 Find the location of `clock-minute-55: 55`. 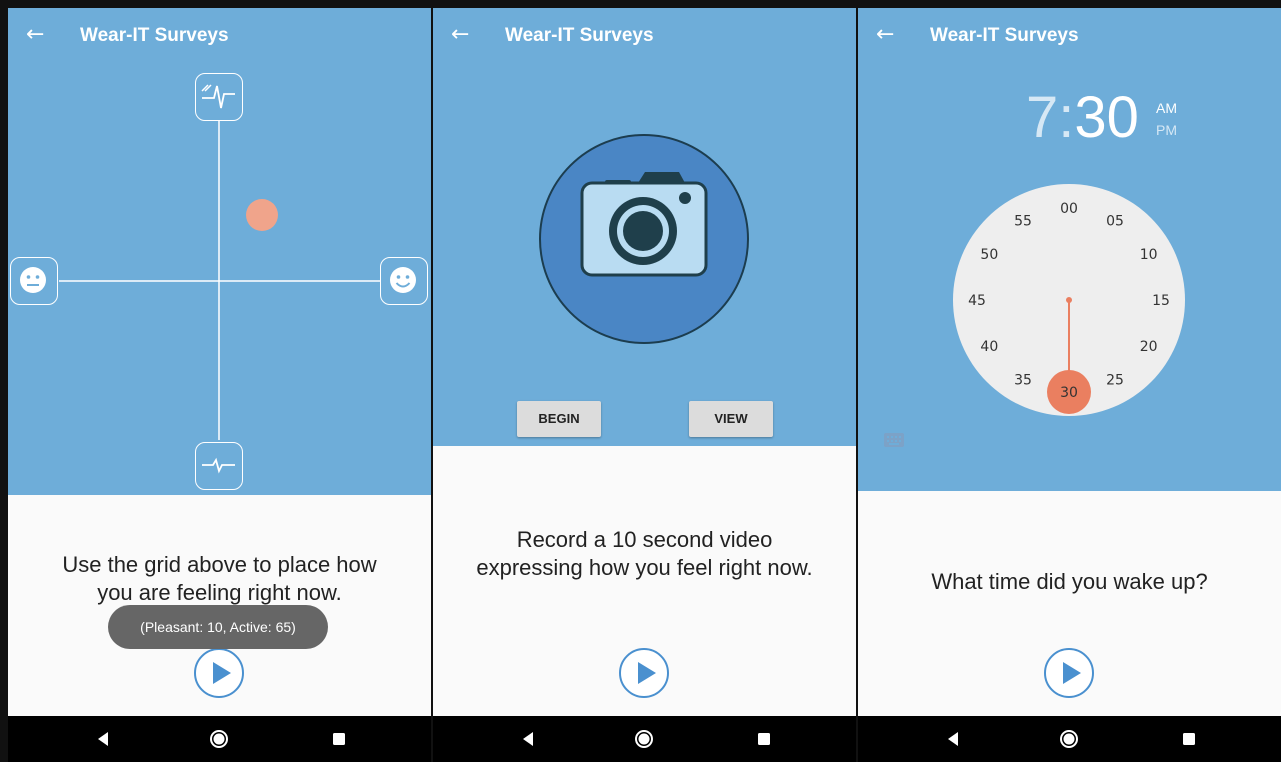

clock-minute-55: 55 is located at coordinates (1023, 221).